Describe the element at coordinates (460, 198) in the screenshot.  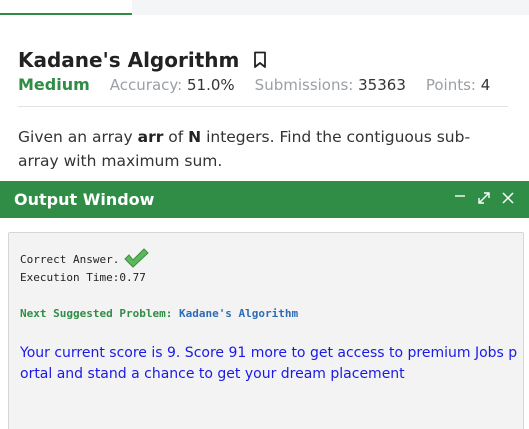
I see `minimize-icon` at that location.